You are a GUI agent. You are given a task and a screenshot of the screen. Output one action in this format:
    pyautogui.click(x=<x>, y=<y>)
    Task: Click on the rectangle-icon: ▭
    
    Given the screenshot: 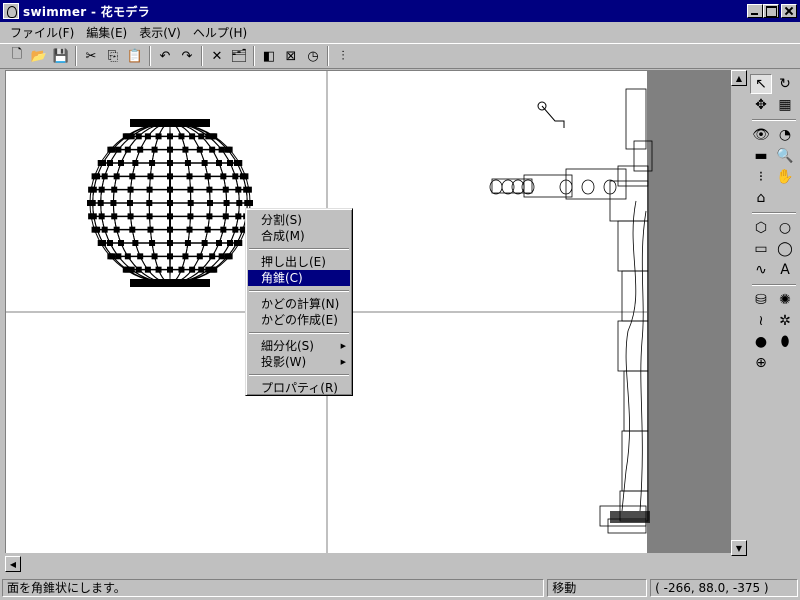 What is the action you would take?
    pyautogui.click(x=761, y=249)
    